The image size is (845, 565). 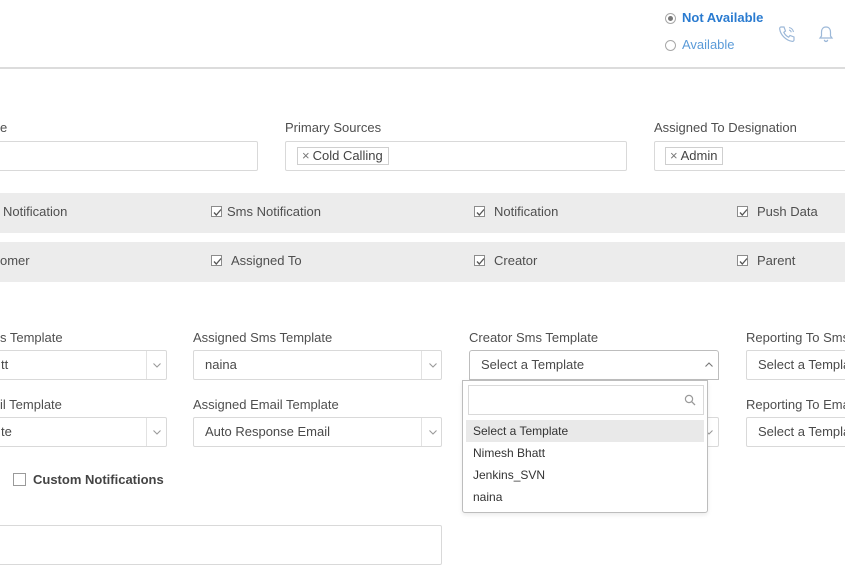 What do you see at coordinates (83, 365) in the screenshot?
I see `sms-template-col1-select: tt` at bounding box center [83, 365].